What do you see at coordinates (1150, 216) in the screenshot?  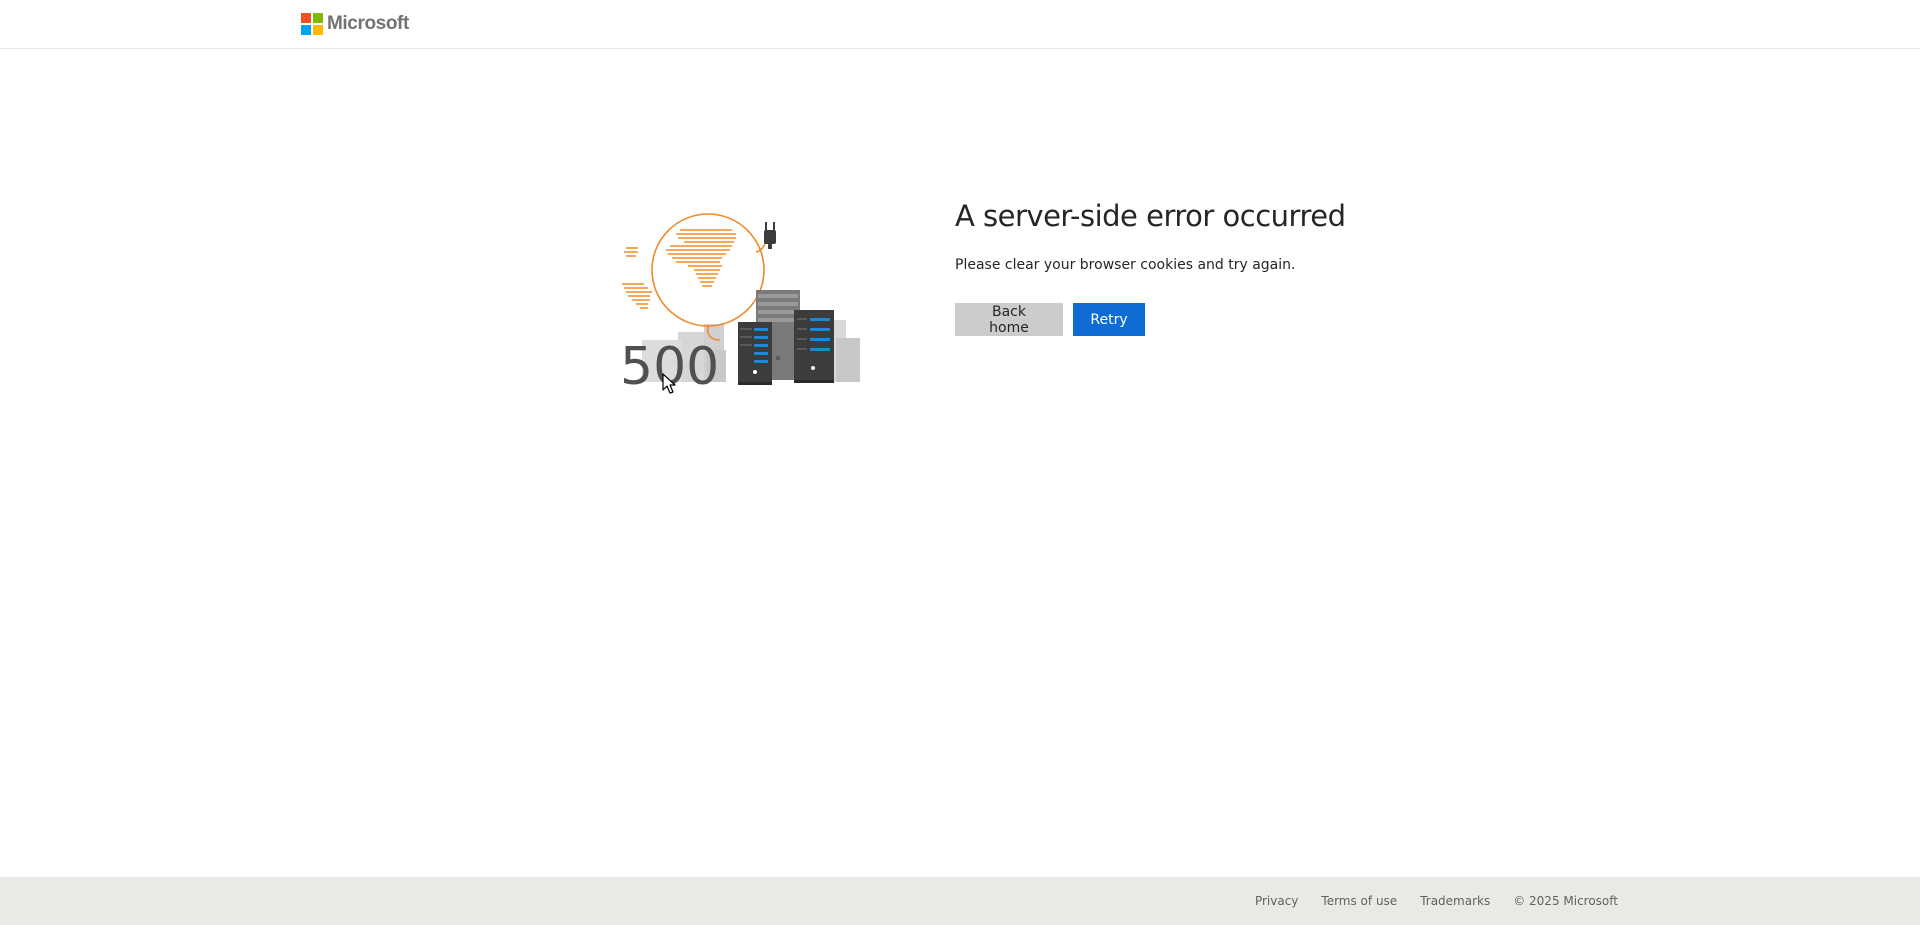 I see `page-title: A server-side error occurred` at bounding box center [1150, 216].